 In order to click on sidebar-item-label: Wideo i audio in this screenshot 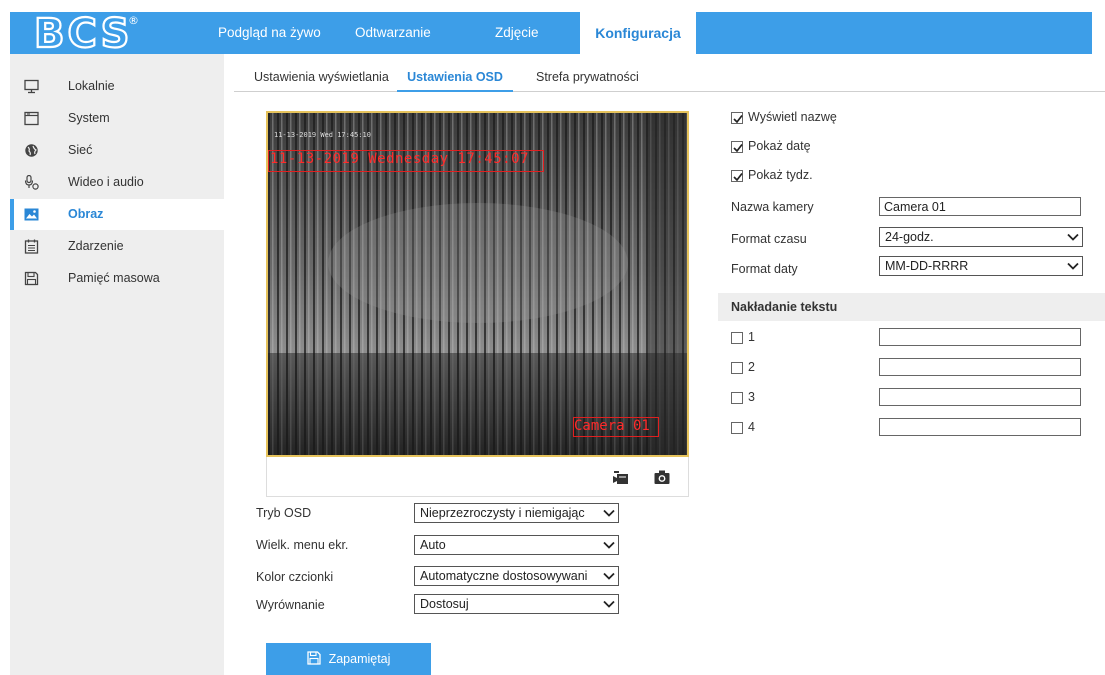, I will do `click(106, 182)`.